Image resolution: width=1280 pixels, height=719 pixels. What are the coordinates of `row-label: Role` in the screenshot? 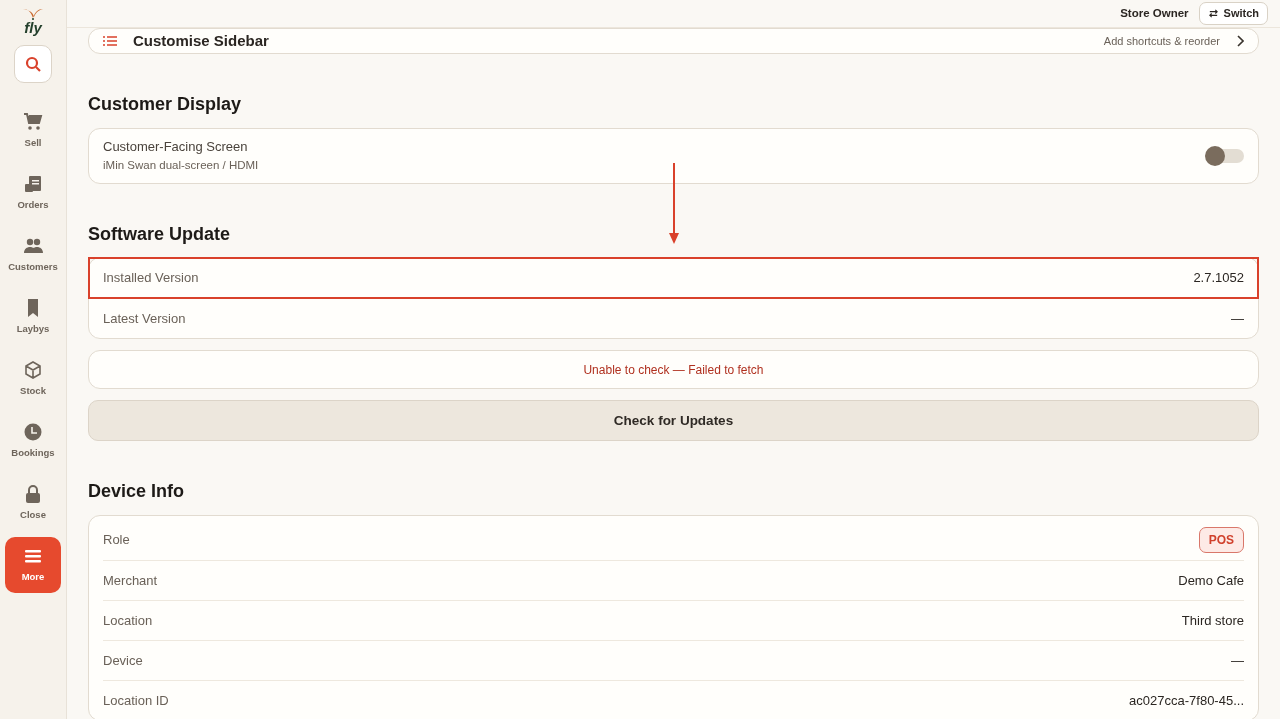 It's located at (116, 540).